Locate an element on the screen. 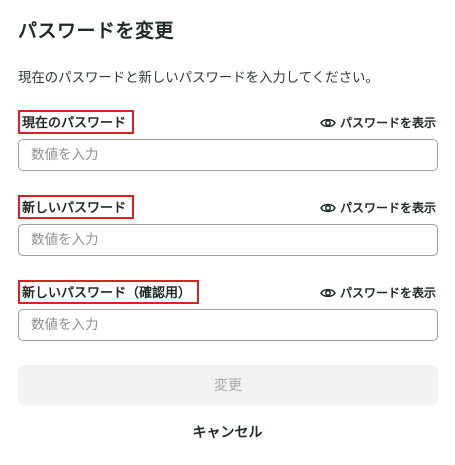 The height and width of the screenshot is (465, 455). show-confirm-password-toggle: パスワードを表示 is located at coordinates (378, 292).